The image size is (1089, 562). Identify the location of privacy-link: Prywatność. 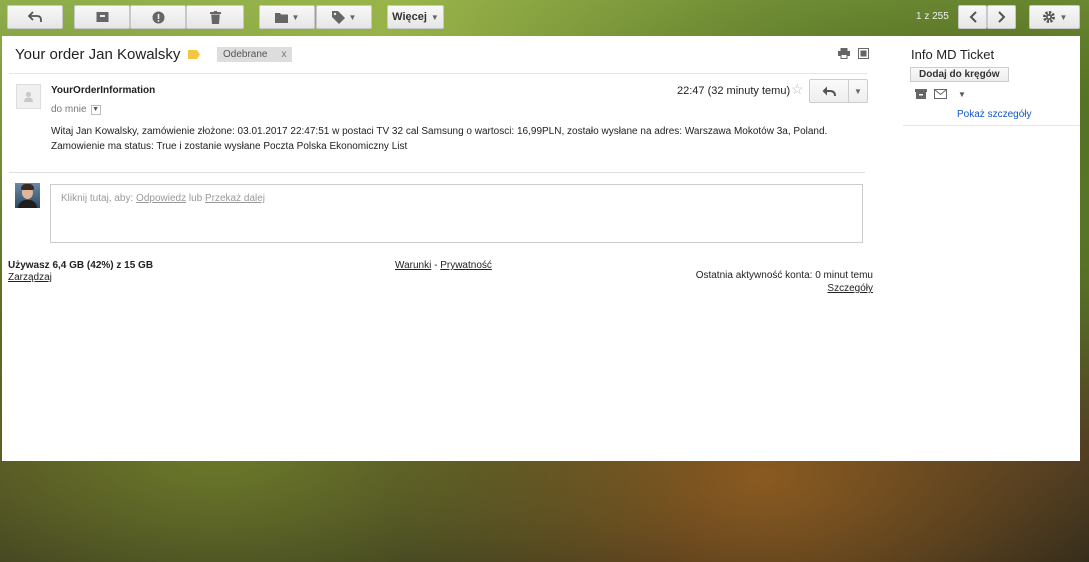
(466, 265).